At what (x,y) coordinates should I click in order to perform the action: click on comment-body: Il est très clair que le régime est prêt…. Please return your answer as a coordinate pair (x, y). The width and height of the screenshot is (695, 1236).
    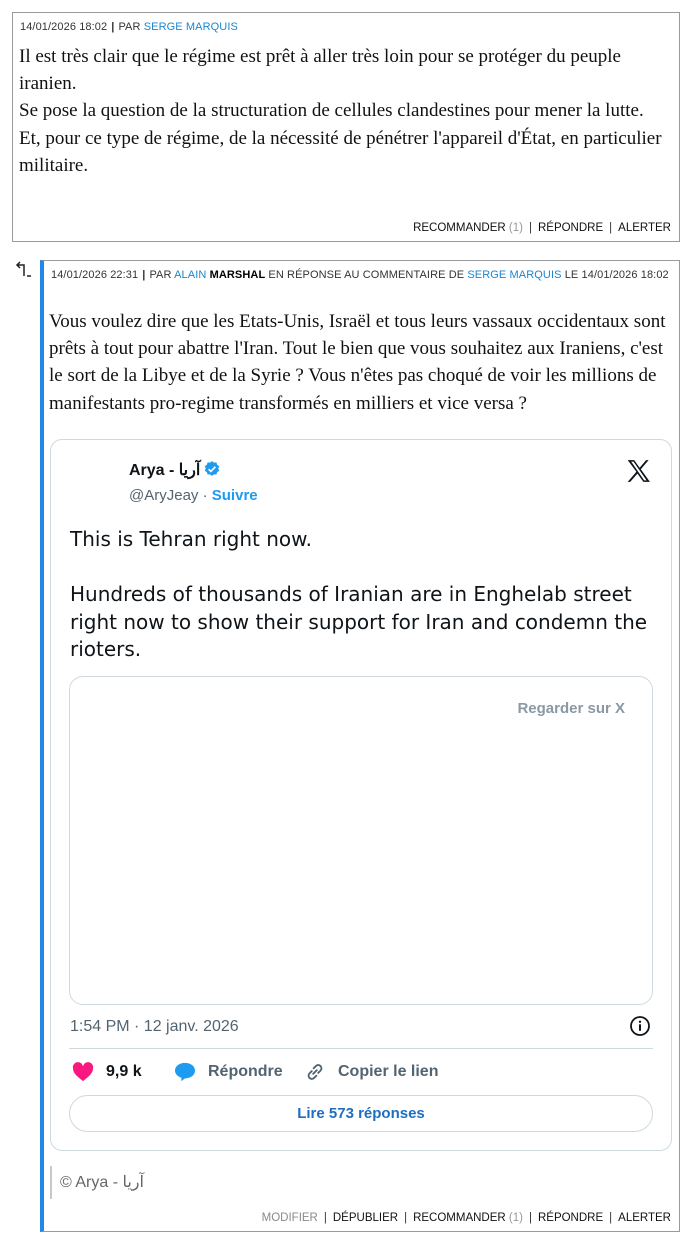
    Looking at the image, I should click on (346, 111).